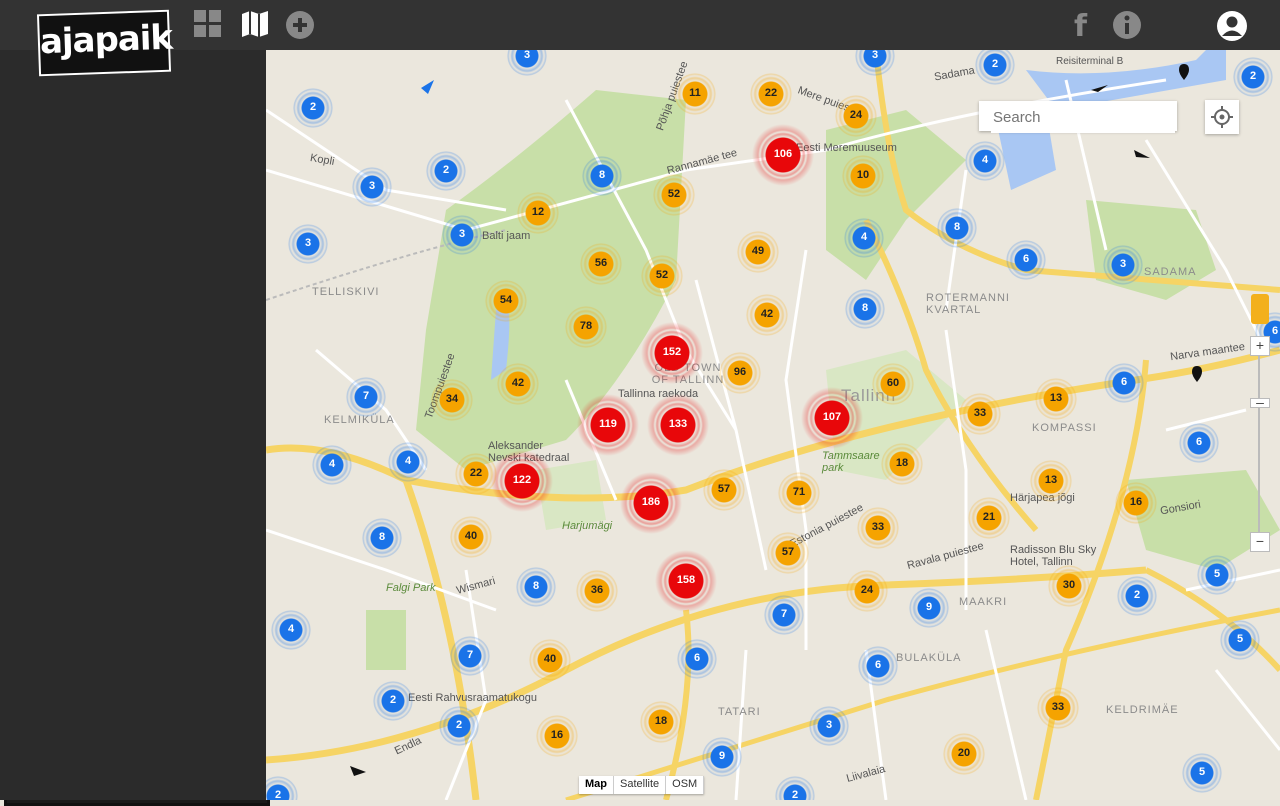 This screenshot has width=1280, height=806. Describe the element at coordinates (799, 493) in the screenshot. I see `photo-cluster-marker: 71` at that location.